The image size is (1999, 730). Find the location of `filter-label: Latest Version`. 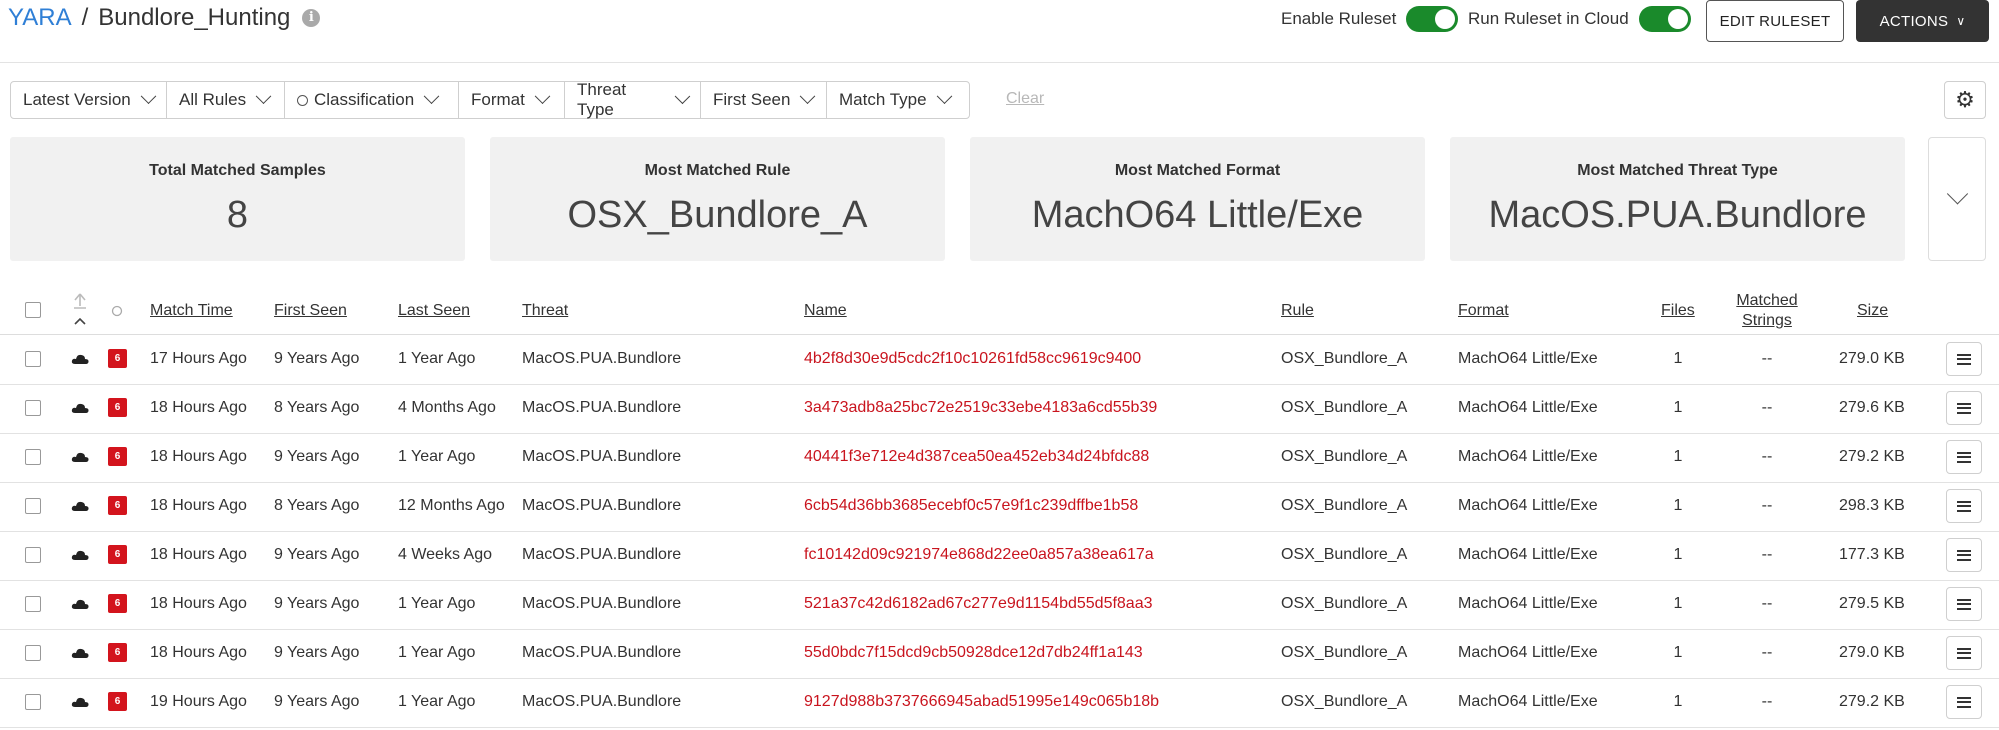

filter-label: Latest Version is located at coordinates (77, 99).